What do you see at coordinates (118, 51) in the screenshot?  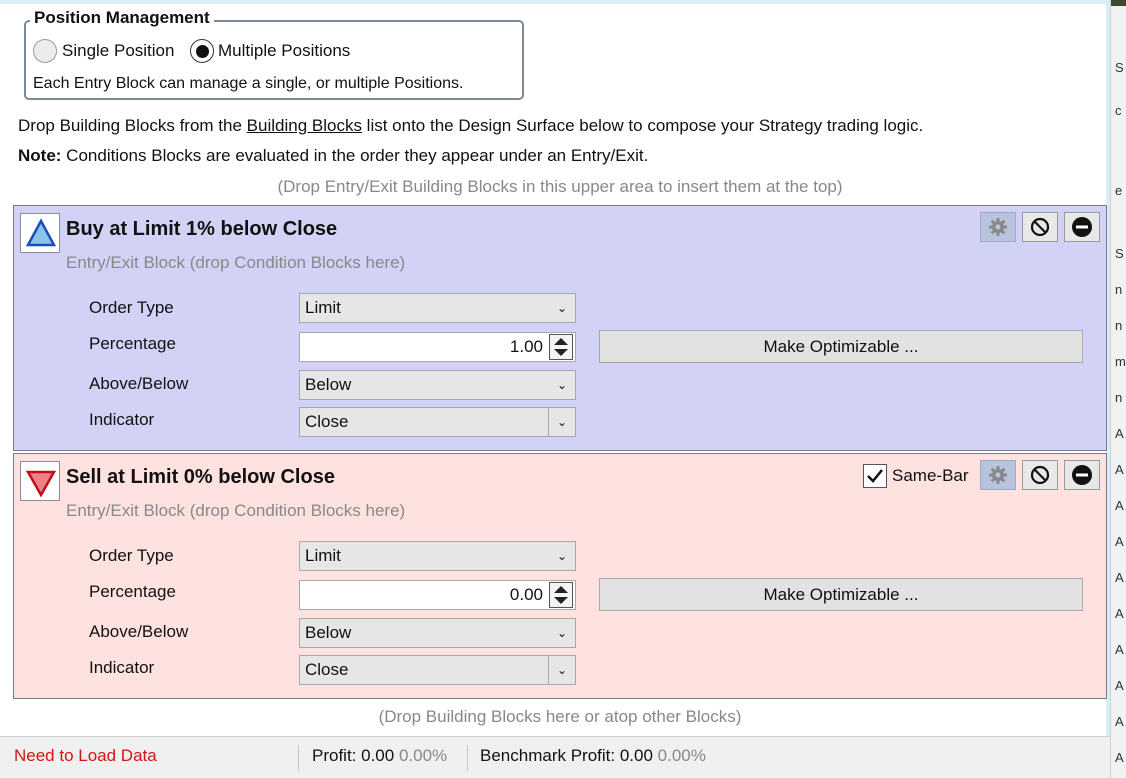 I see `single-position-label: Single Position` at bounding box center [118, 51].